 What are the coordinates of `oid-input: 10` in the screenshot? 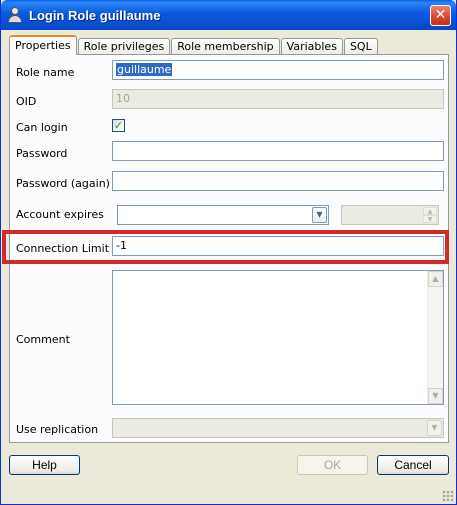 It's located at (278, 99).